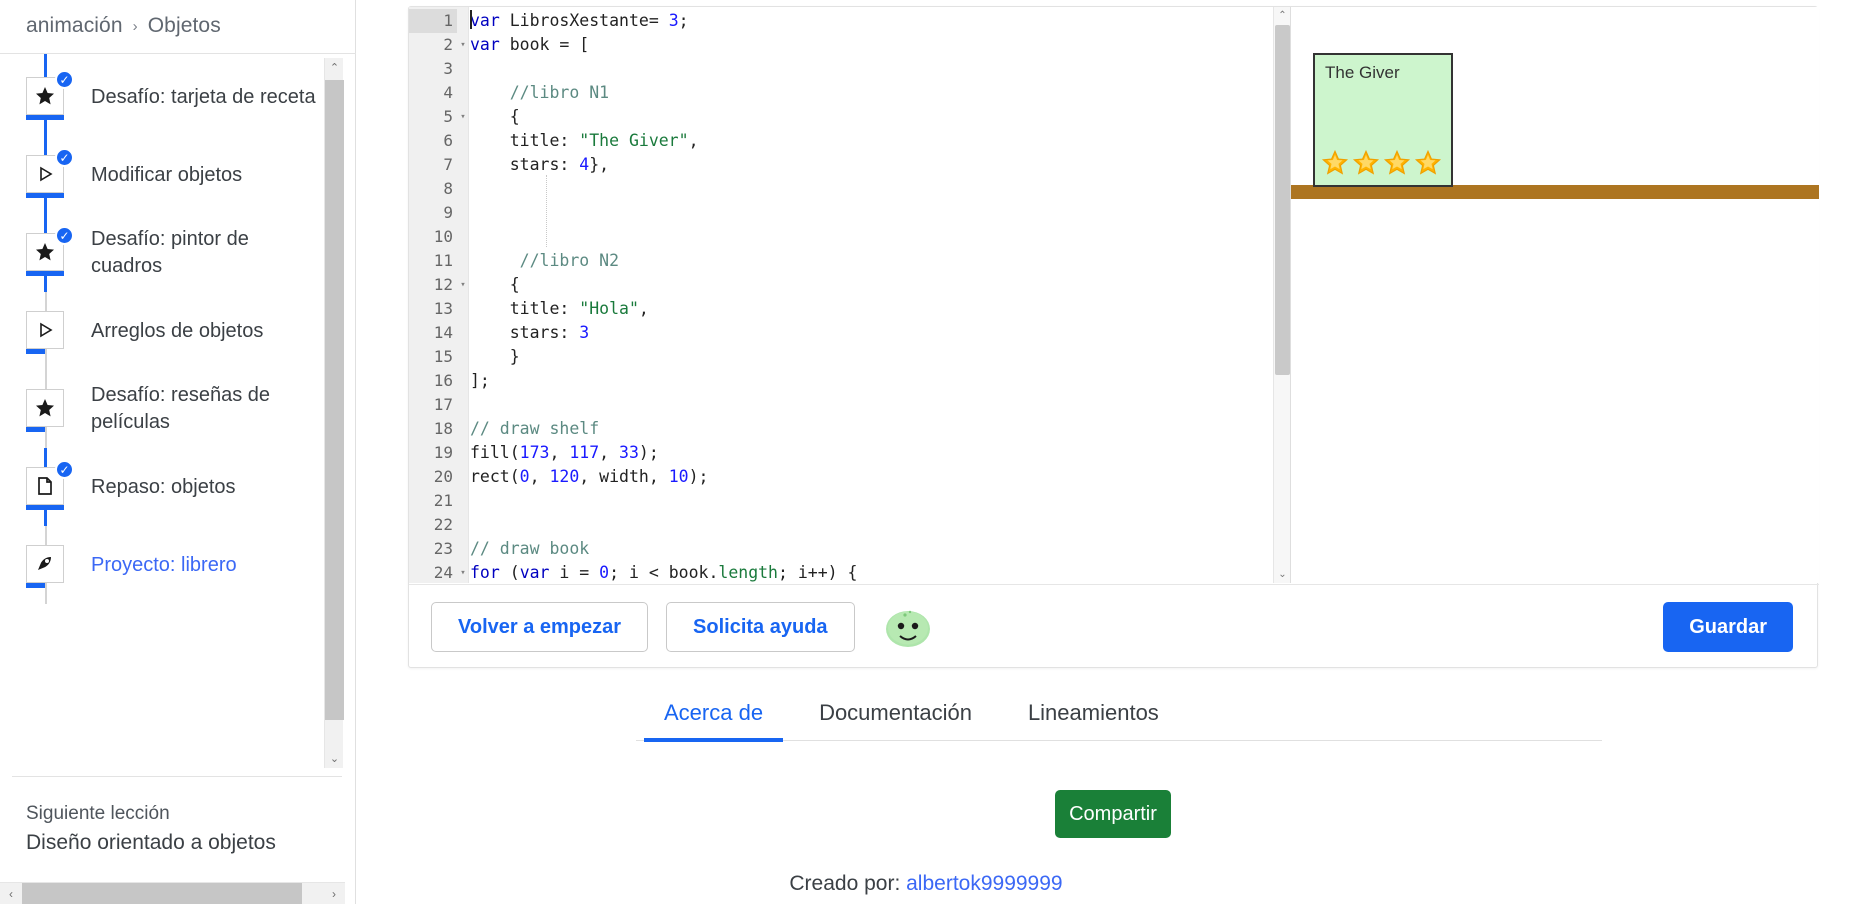 The image size is (1852, 904). Describe the element at coordinates (448, 212) in the screenshot. I see `line-number: 9` at that location.